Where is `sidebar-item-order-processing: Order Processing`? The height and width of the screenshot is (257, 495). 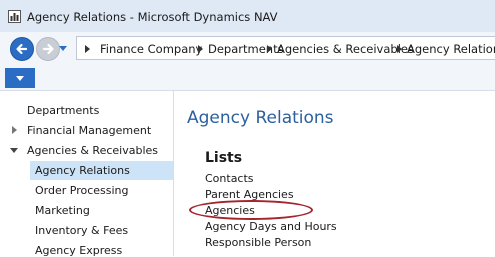
sidebar-item-order-processing: Order Processing is located at coordinates (82, 190).